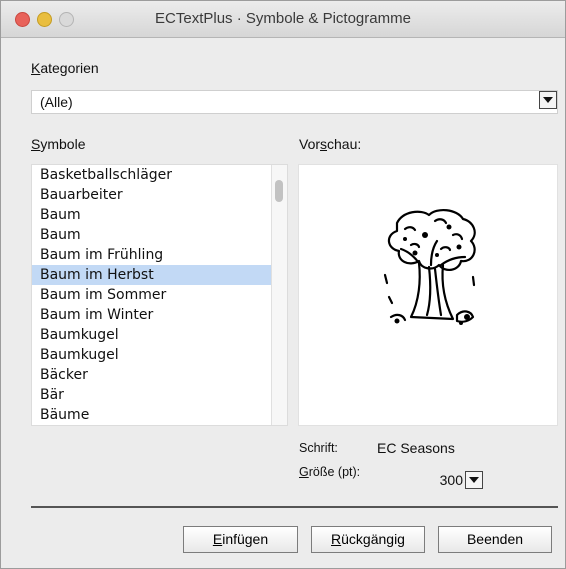 Image resolution: width=566 pixels, height=569 pixels. I want to click on categories-dropdown: (Alle), so click(294, 102).